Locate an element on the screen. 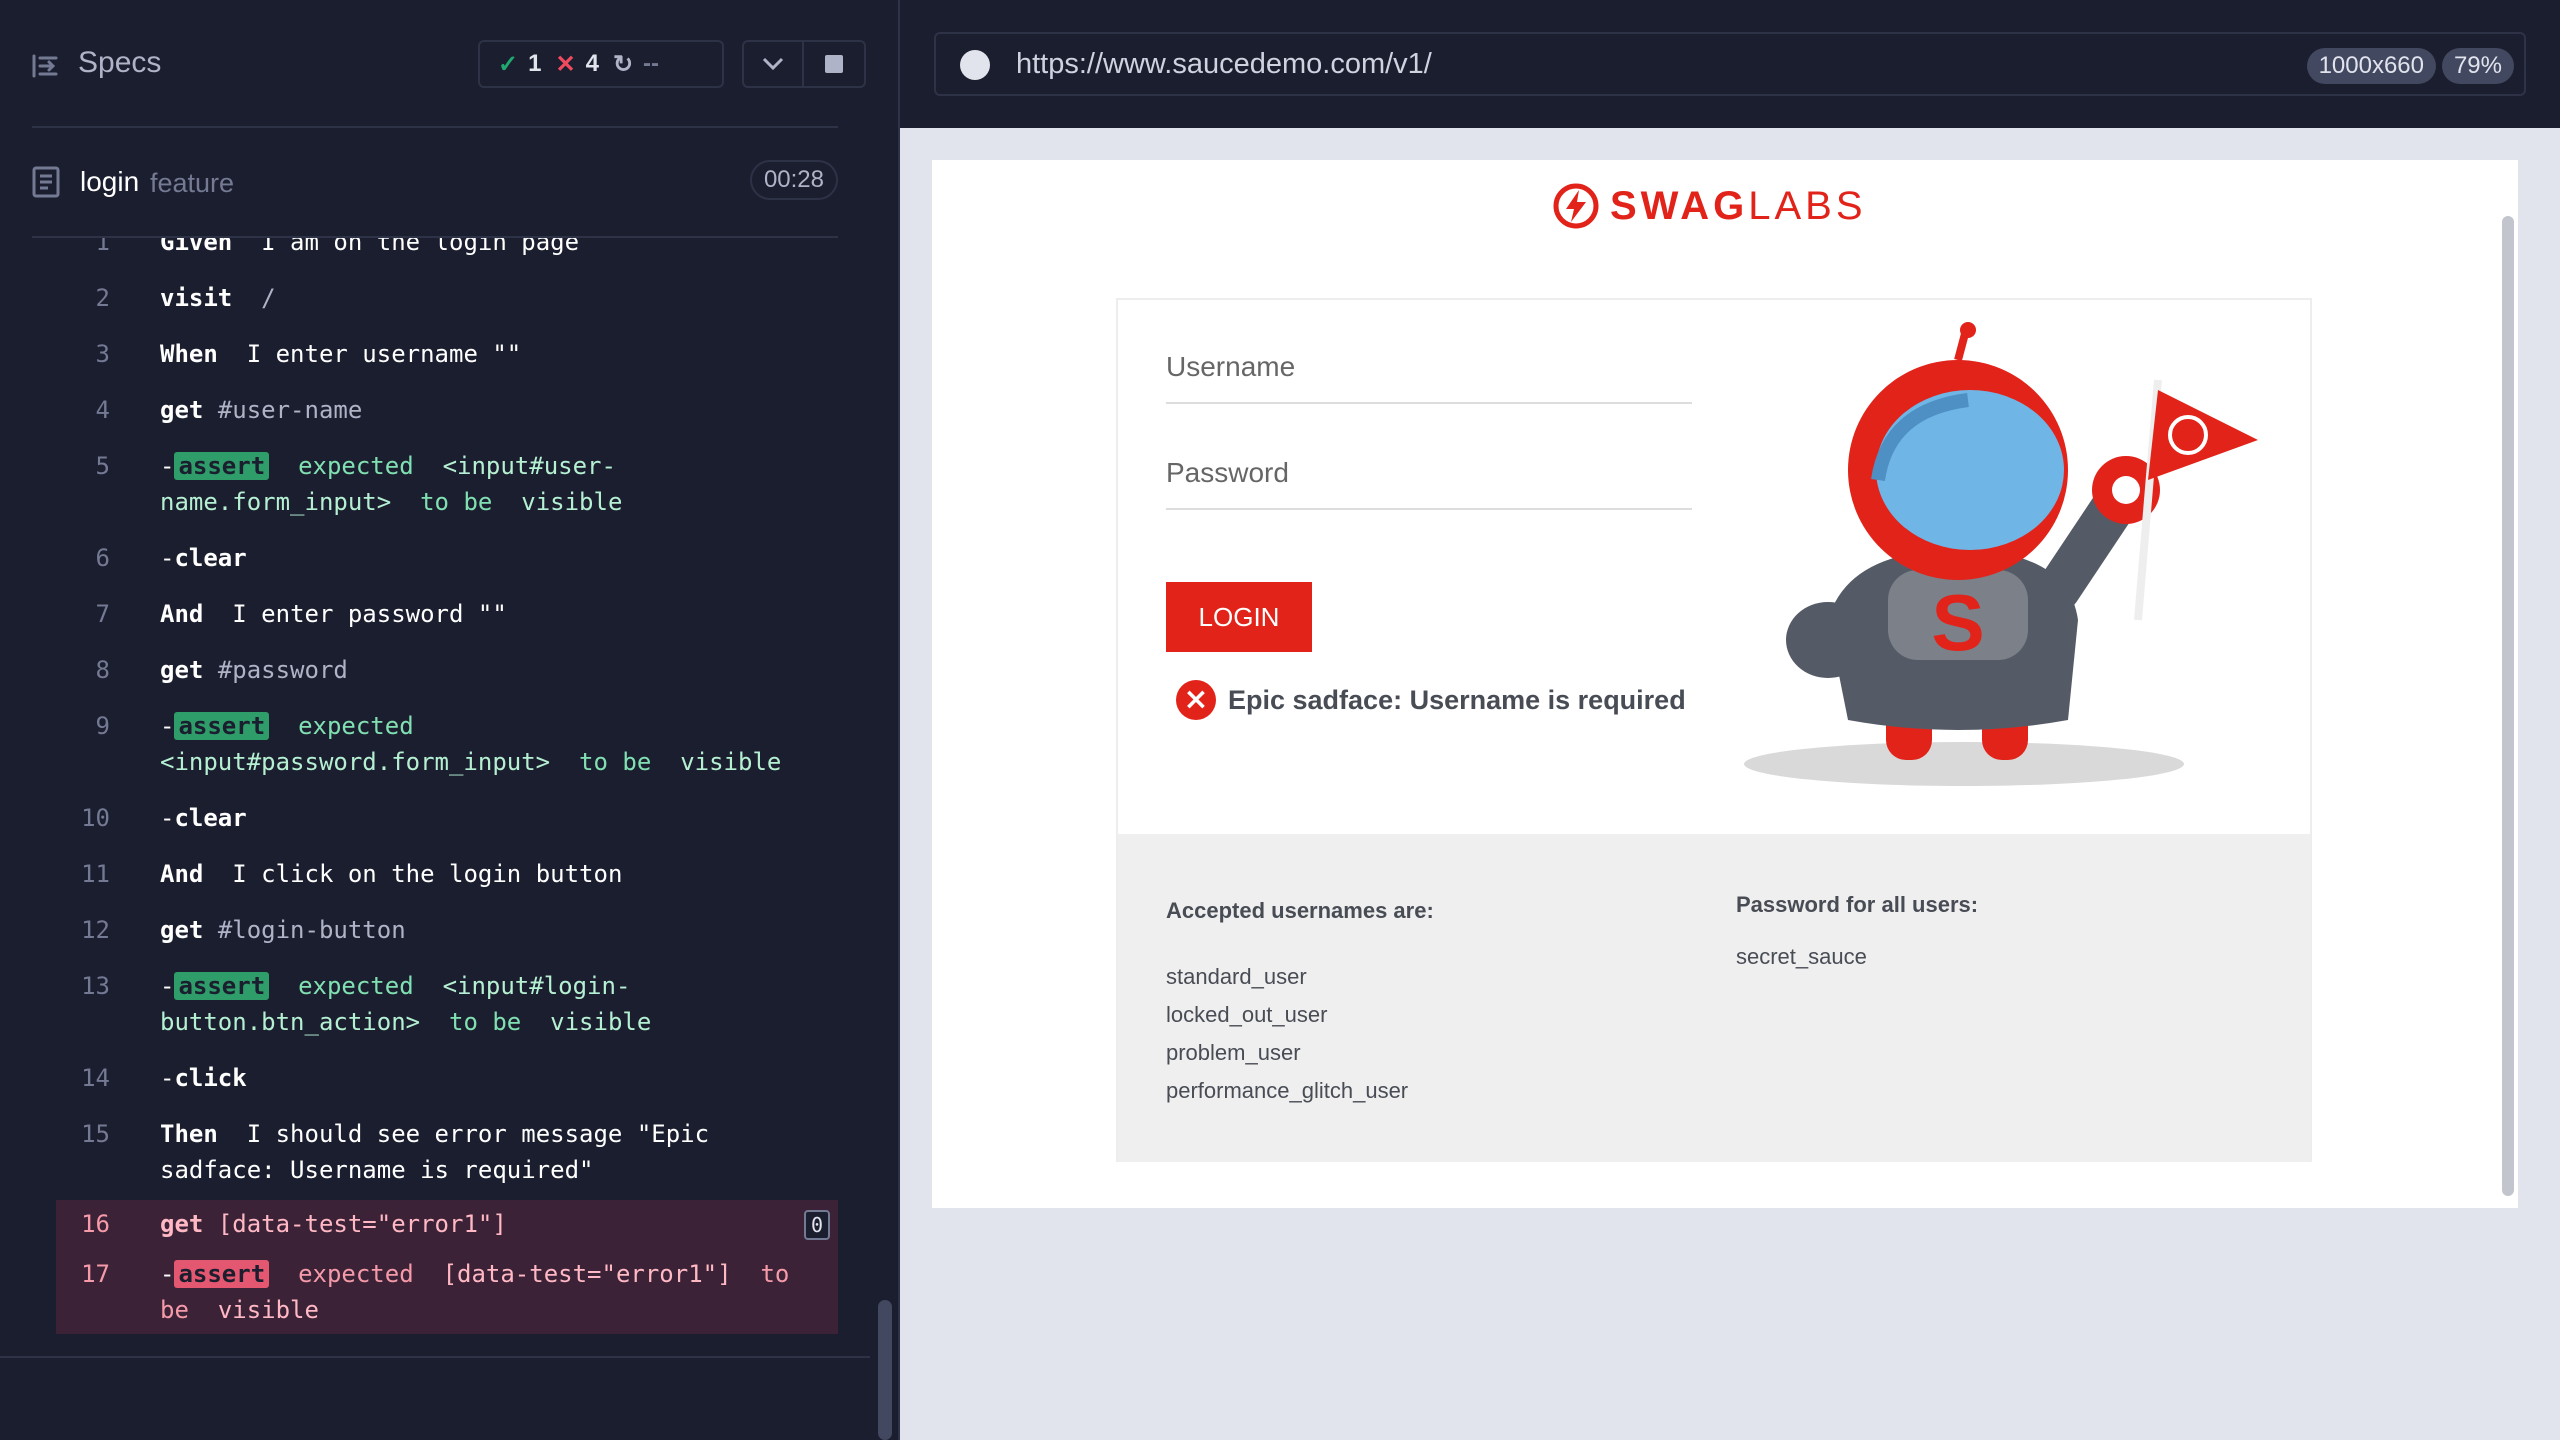 The height and width of the screenshot is (1440, 2560). command-row: 7 And I enter password "" is located at coordinates (447, 614).